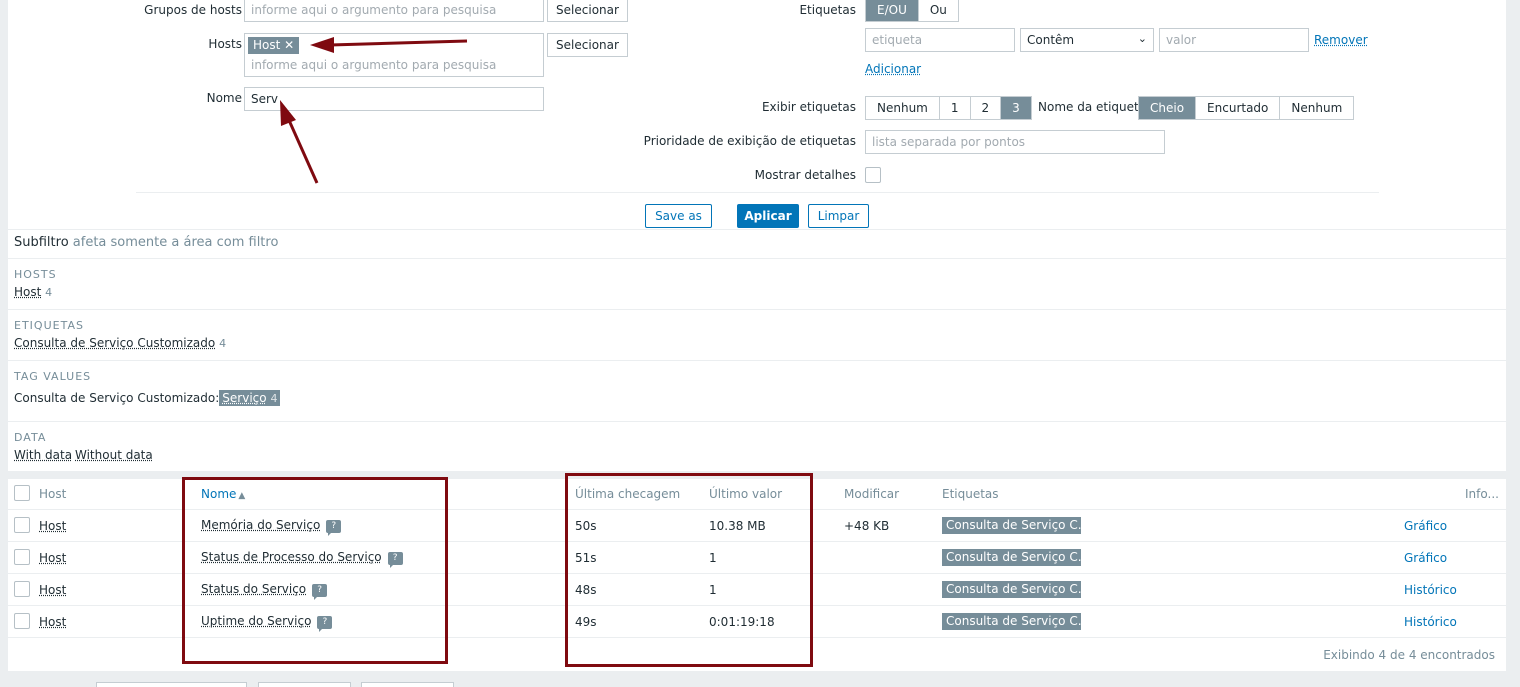 The height and width of the screenshot is (687, 1520). Describe the element at coordinates (1516, 343) in the screenshot. I see `page-scrollbar` at that location.